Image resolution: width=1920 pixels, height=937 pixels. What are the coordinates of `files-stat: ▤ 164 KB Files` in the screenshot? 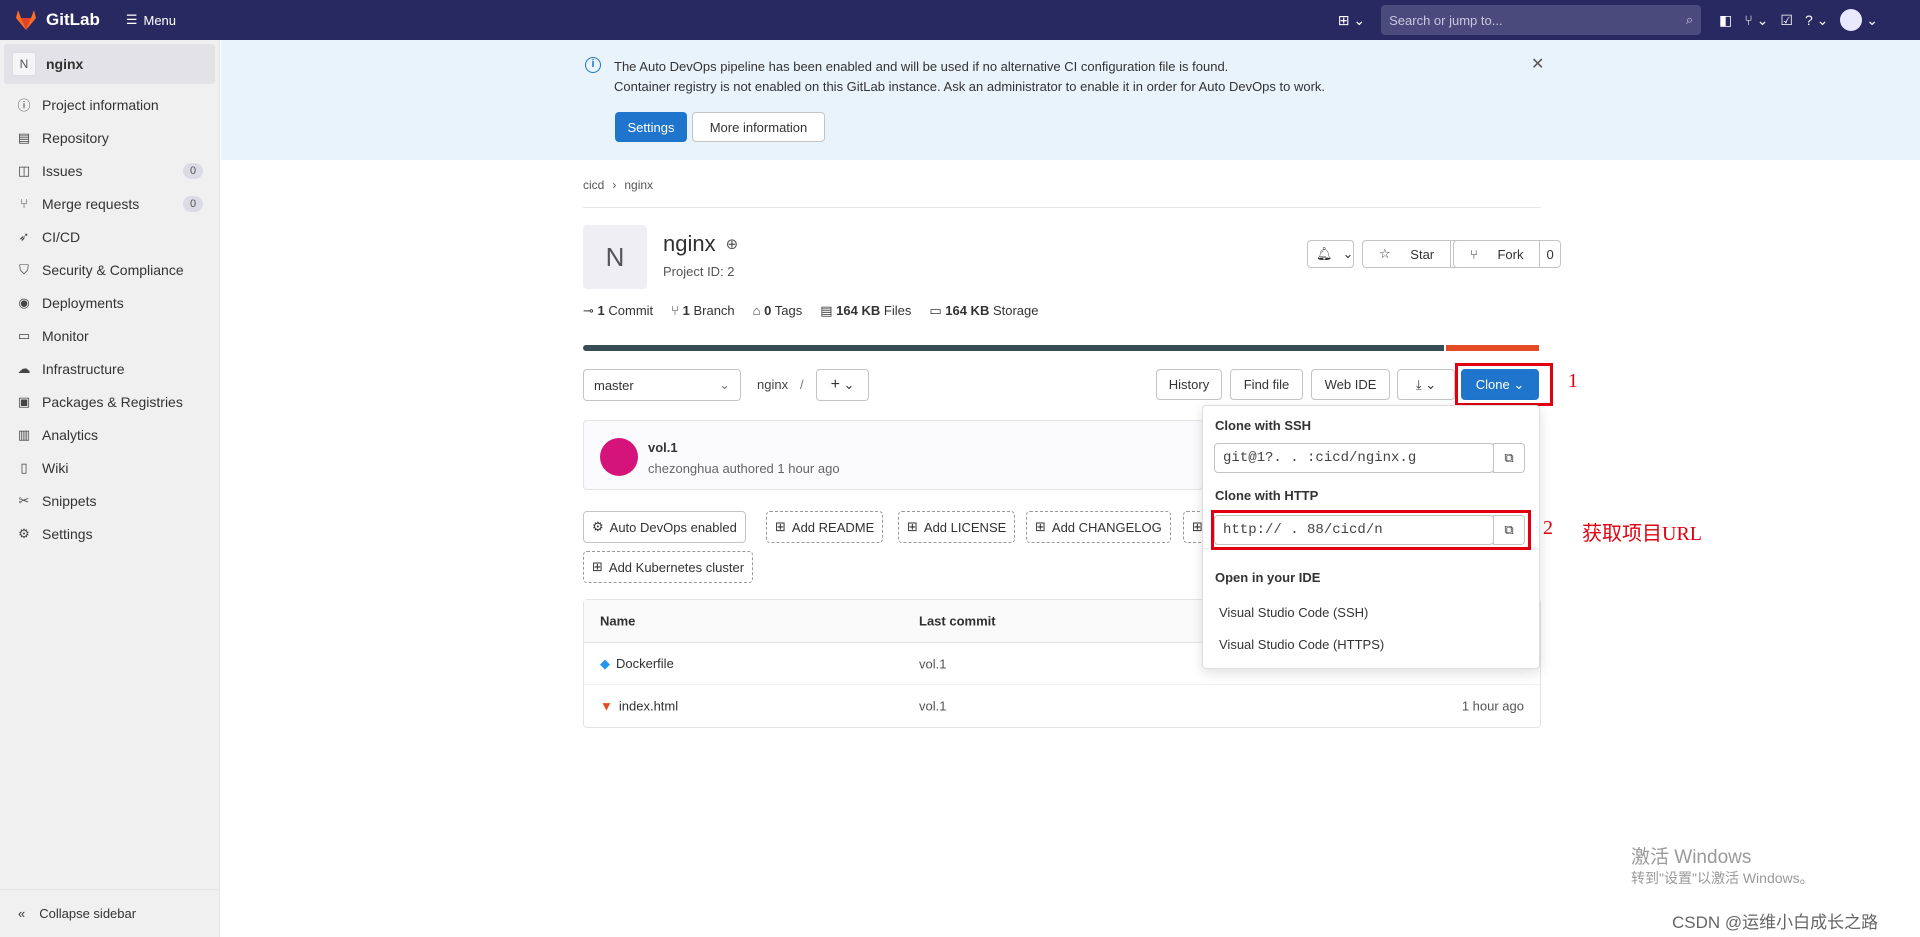 It's located at (865, 311).